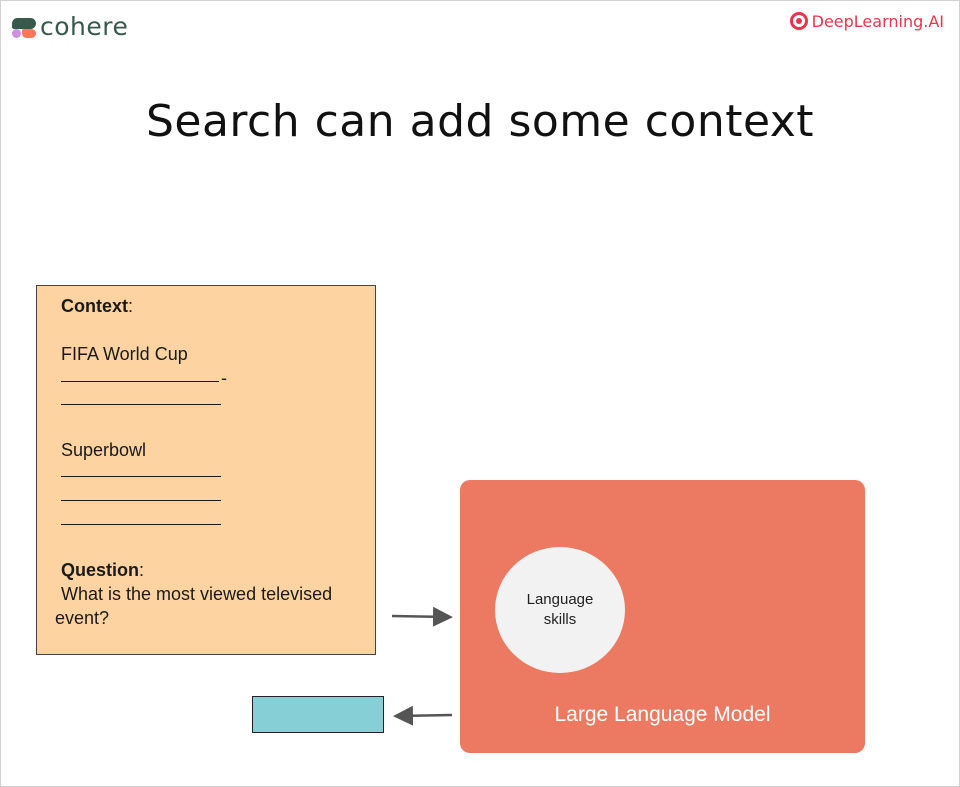 The width and height of the screenshot is (960, 787). Describe the element at coordinates (560, 619) in the screenshot. I see `skills-line2: skills` at that location.